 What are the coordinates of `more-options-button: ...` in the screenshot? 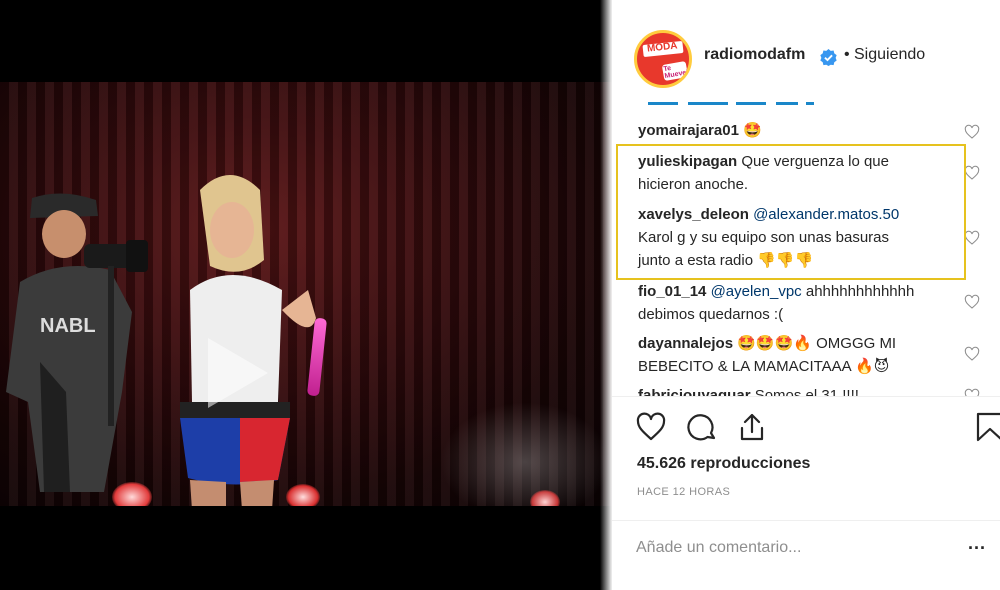 It's located at (977, 543).